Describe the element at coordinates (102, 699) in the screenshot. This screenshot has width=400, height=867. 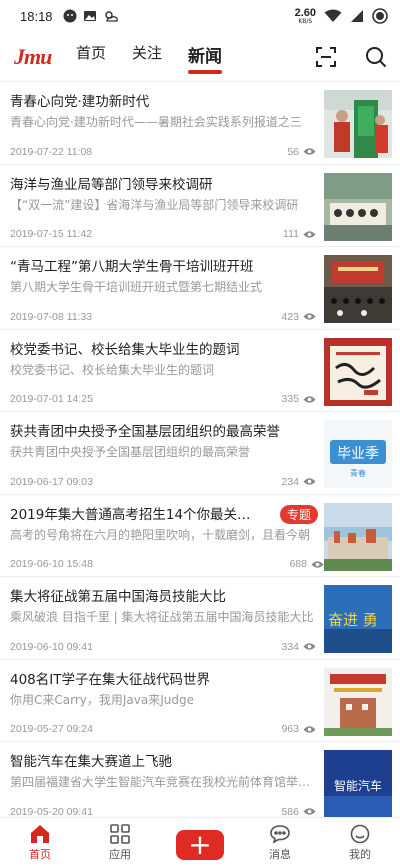
I see `news-summary: 你用C来Carry，我用Java来Judge` at that location.